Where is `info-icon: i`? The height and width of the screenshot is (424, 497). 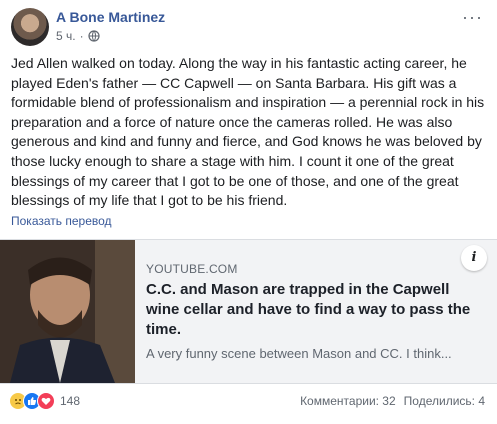
info-icon: i is located at coordinates (474, 258).